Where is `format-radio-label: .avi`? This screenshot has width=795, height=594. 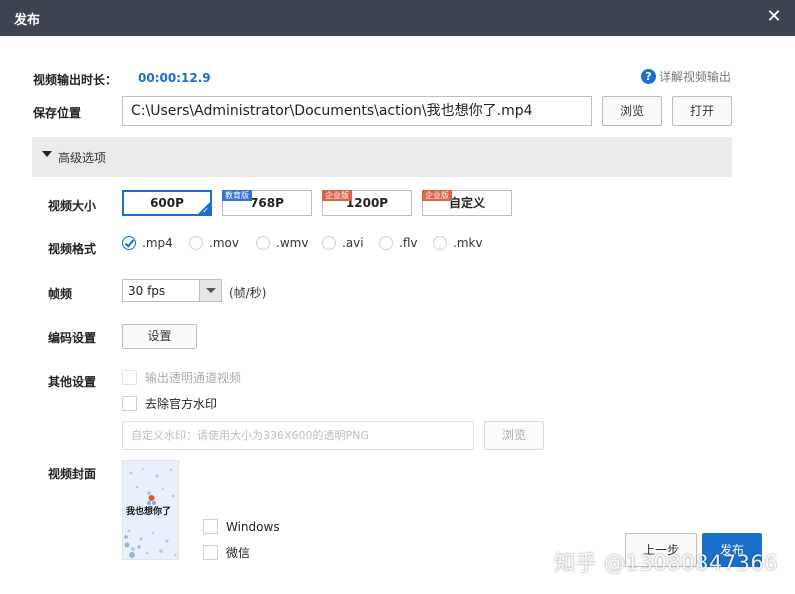 format-radio-label: .avi is located at coordinates (353, 243).